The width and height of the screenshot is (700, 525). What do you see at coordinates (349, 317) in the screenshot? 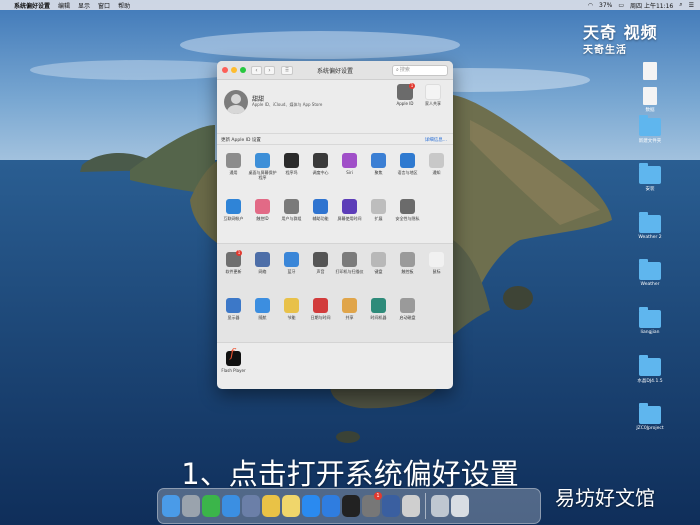
I see `pane-item: 共享` at bounding box center [349, 317].